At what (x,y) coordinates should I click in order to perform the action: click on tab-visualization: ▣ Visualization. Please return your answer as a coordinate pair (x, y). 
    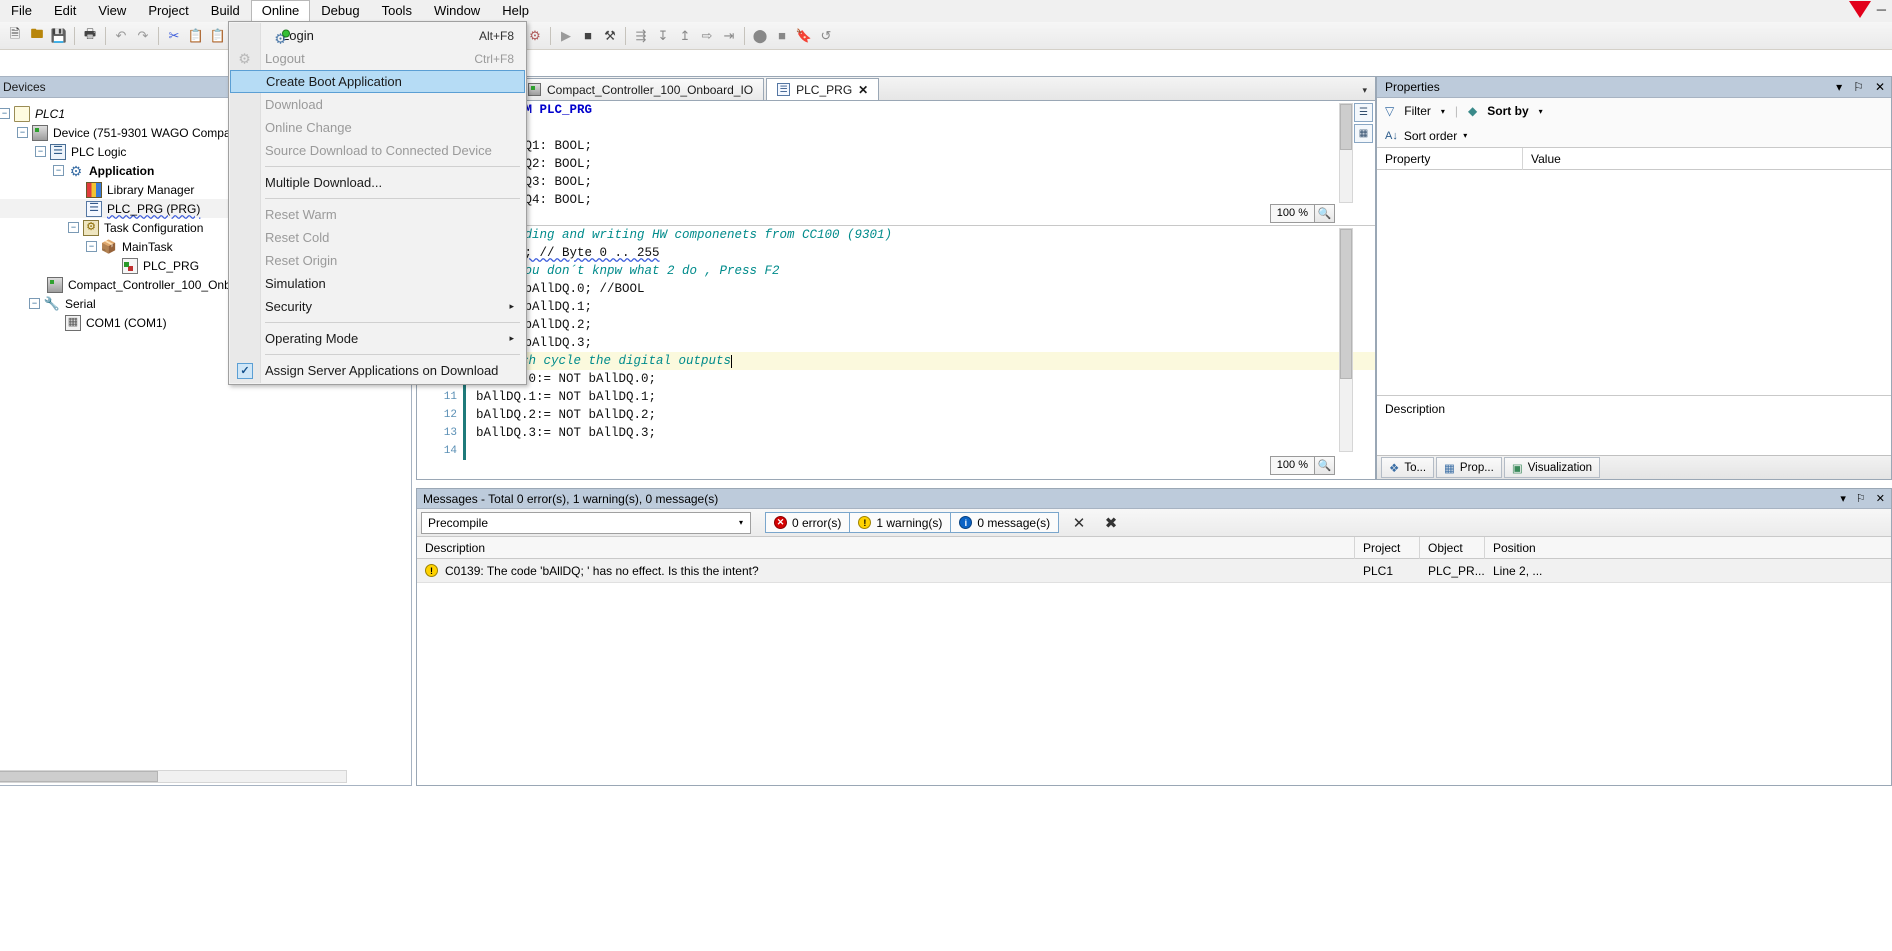
    Looking at the image, I should click on (1552, 467).